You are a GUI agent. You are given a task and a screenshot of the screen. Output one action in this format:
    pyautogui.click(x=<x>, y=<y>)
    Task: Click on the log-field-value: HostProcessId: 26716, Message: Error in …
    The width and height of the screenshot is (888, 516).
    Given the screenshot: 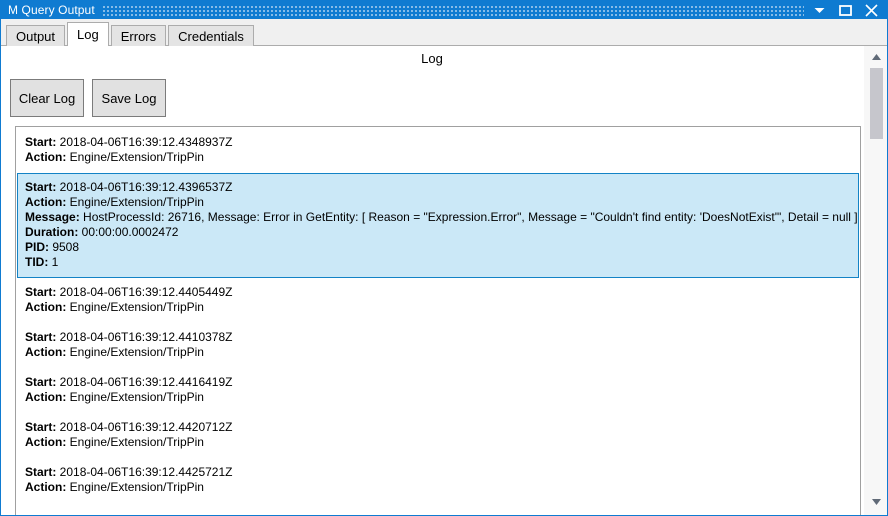 What is the action you would take?
    pyautogui.click(x=468, y=217)
    